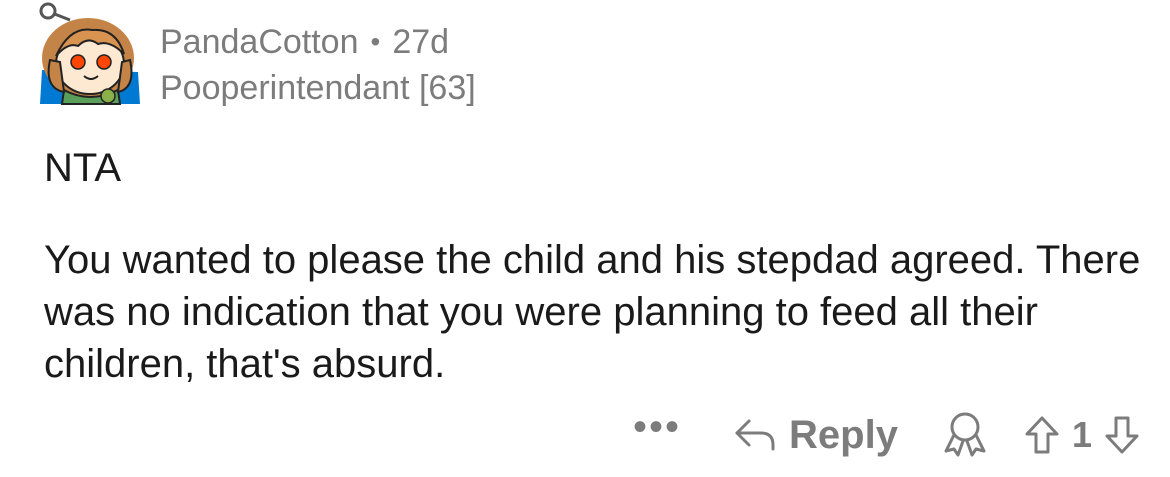 This screenshot has height=477, width=1170. I want to click on snoo-avatar-icon, so click(89, 53).